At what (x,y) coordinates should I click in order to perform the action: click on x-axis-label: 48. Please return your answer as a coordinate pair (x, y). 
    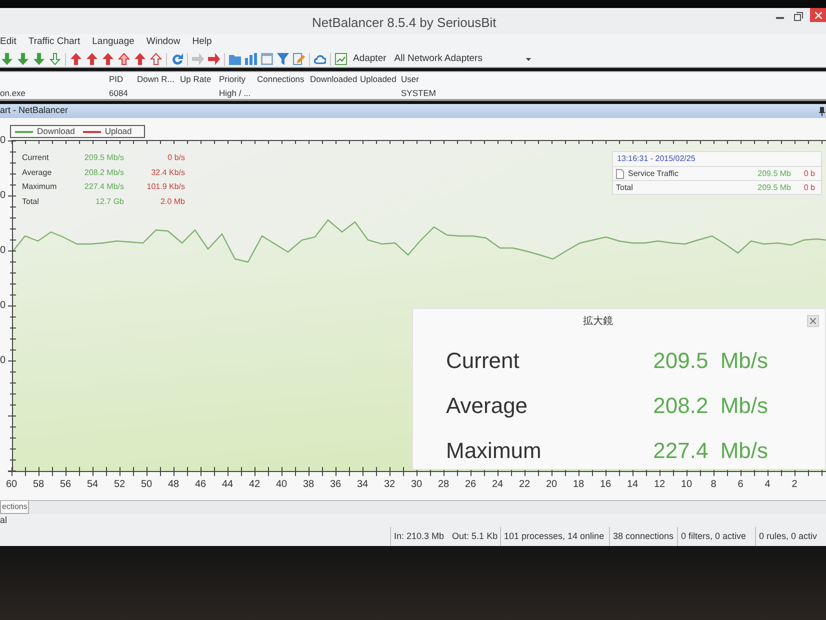
    Looking at the image, I should click on (173, 485).